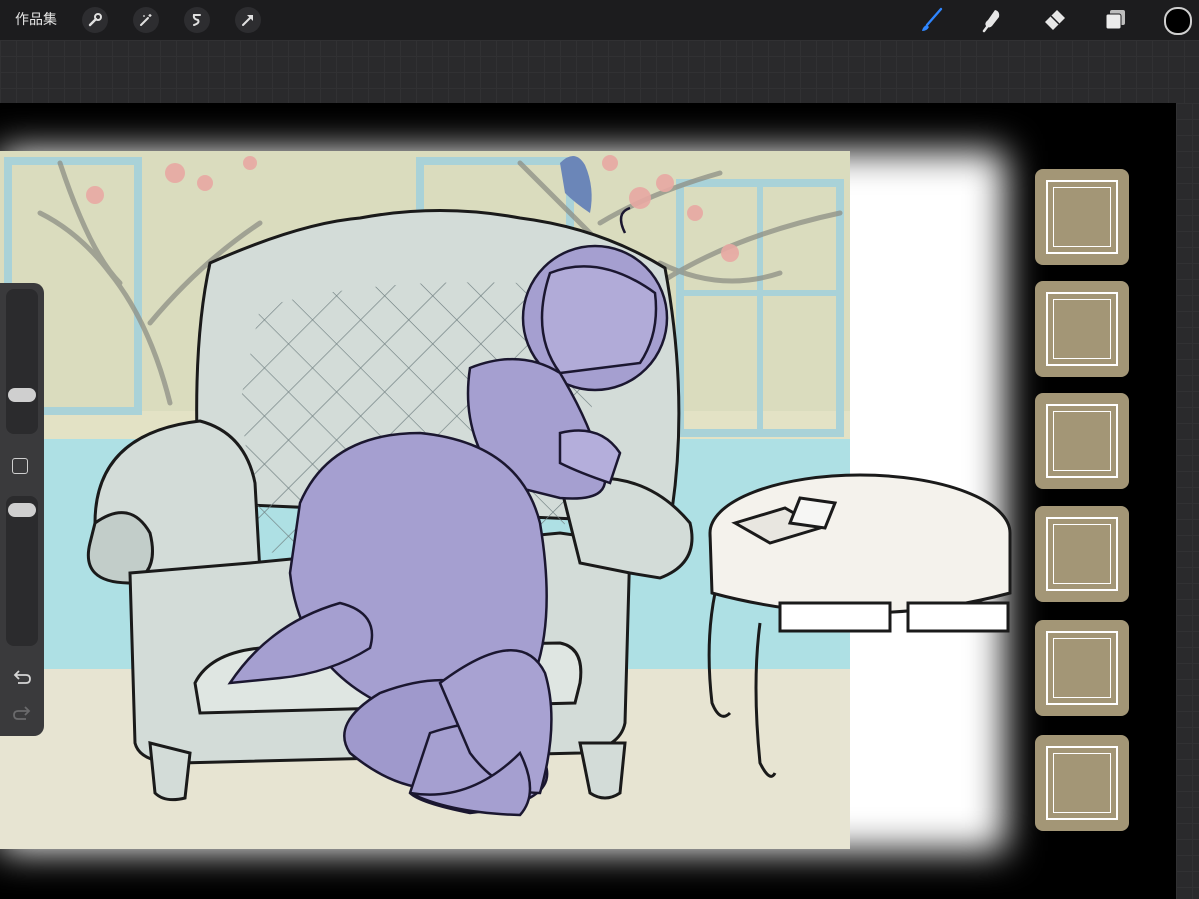 The width and height of the screenshot is (1199, 899). Describe the element at coordinates (36, 20) in the screenshot. I see `gallery-button: 作品集` at that location.